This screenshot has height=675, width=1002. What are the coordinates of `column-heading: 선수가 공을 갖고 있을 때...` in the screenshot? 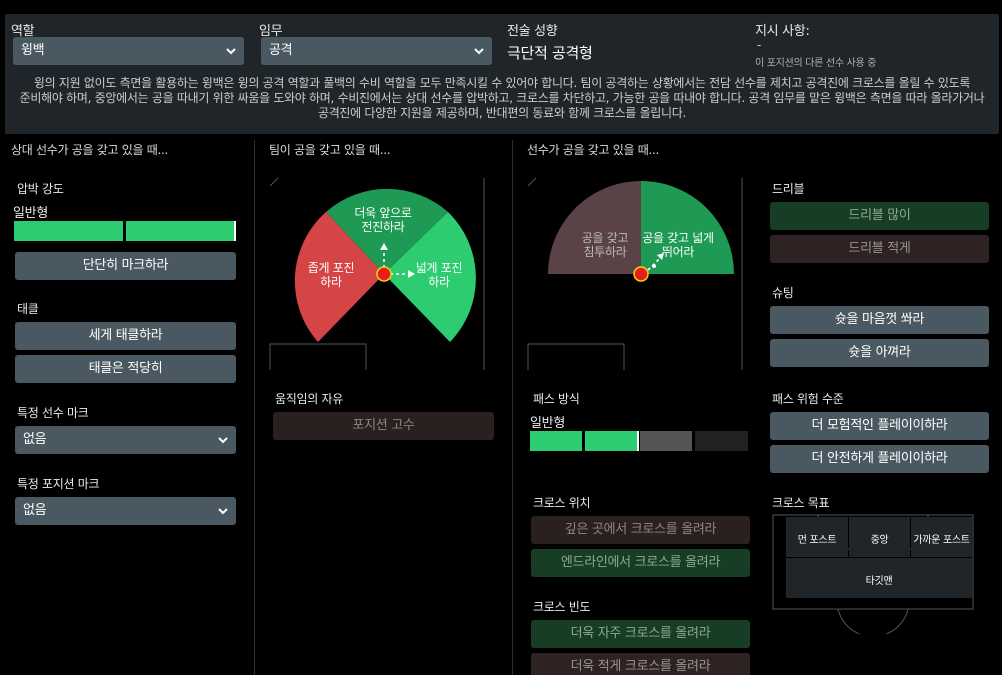 It's located at (593, 150).